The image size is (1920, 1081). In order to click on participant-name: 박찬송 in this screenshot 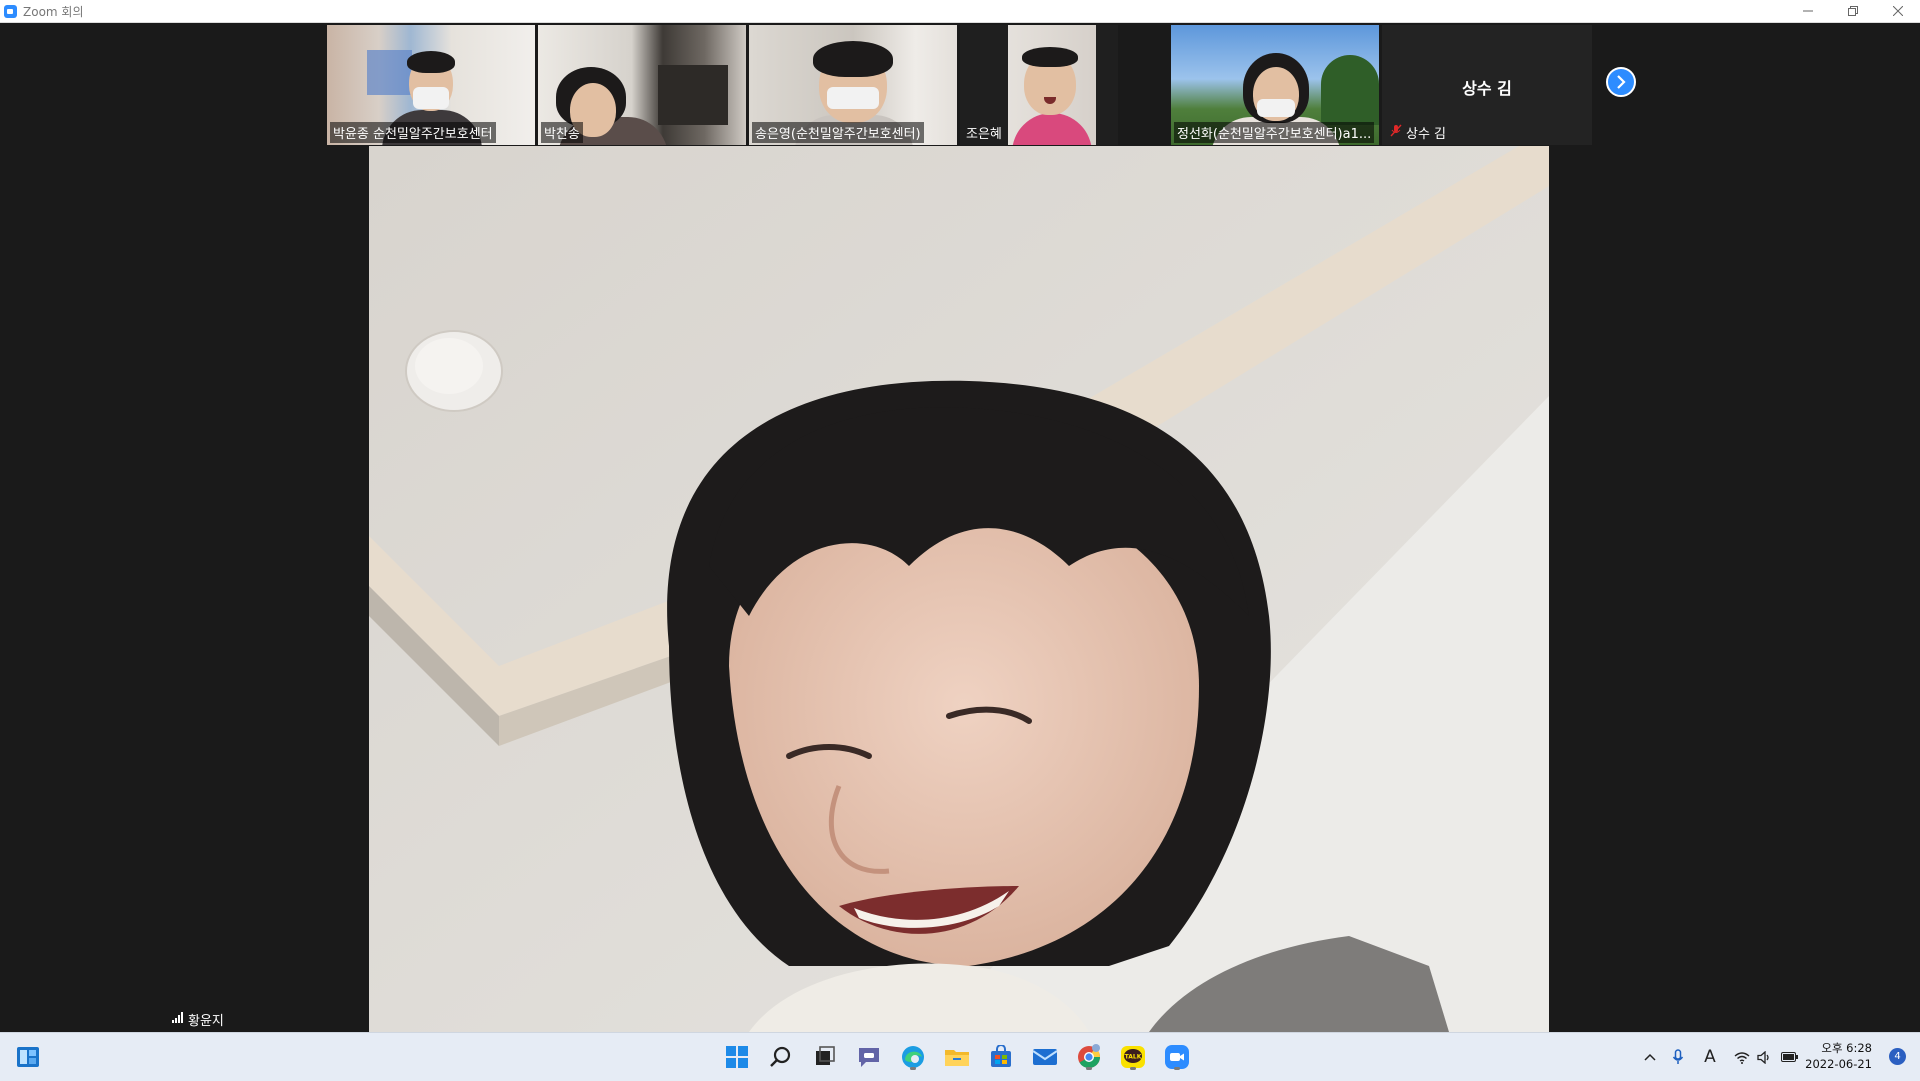, I will do `click(562, 132)`.